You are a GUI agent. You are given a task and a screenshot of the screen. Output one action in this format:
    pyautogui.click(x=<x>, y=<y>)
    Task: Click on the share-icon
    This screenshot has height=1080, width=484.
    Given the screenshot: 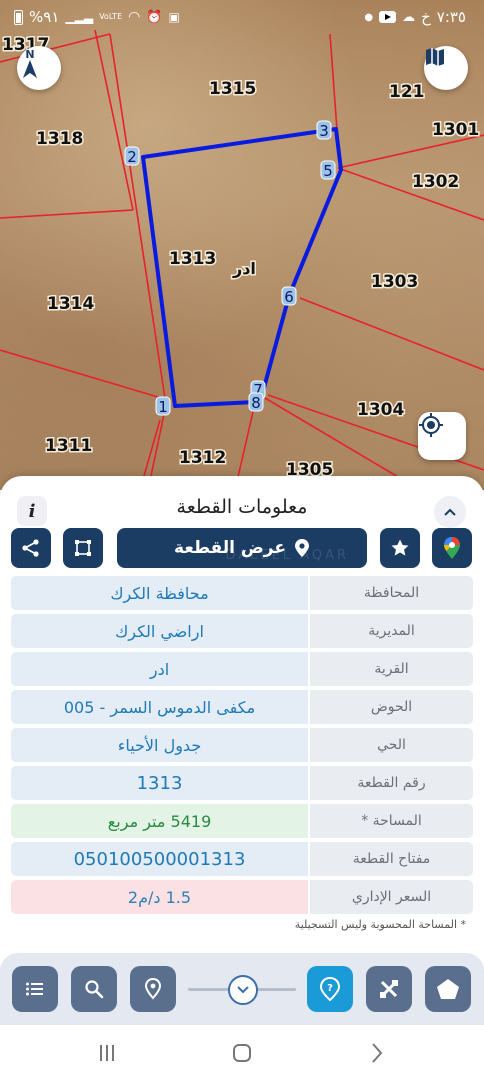 What is the action you would take?
    pyautogui.click(x=30, y=548)
    